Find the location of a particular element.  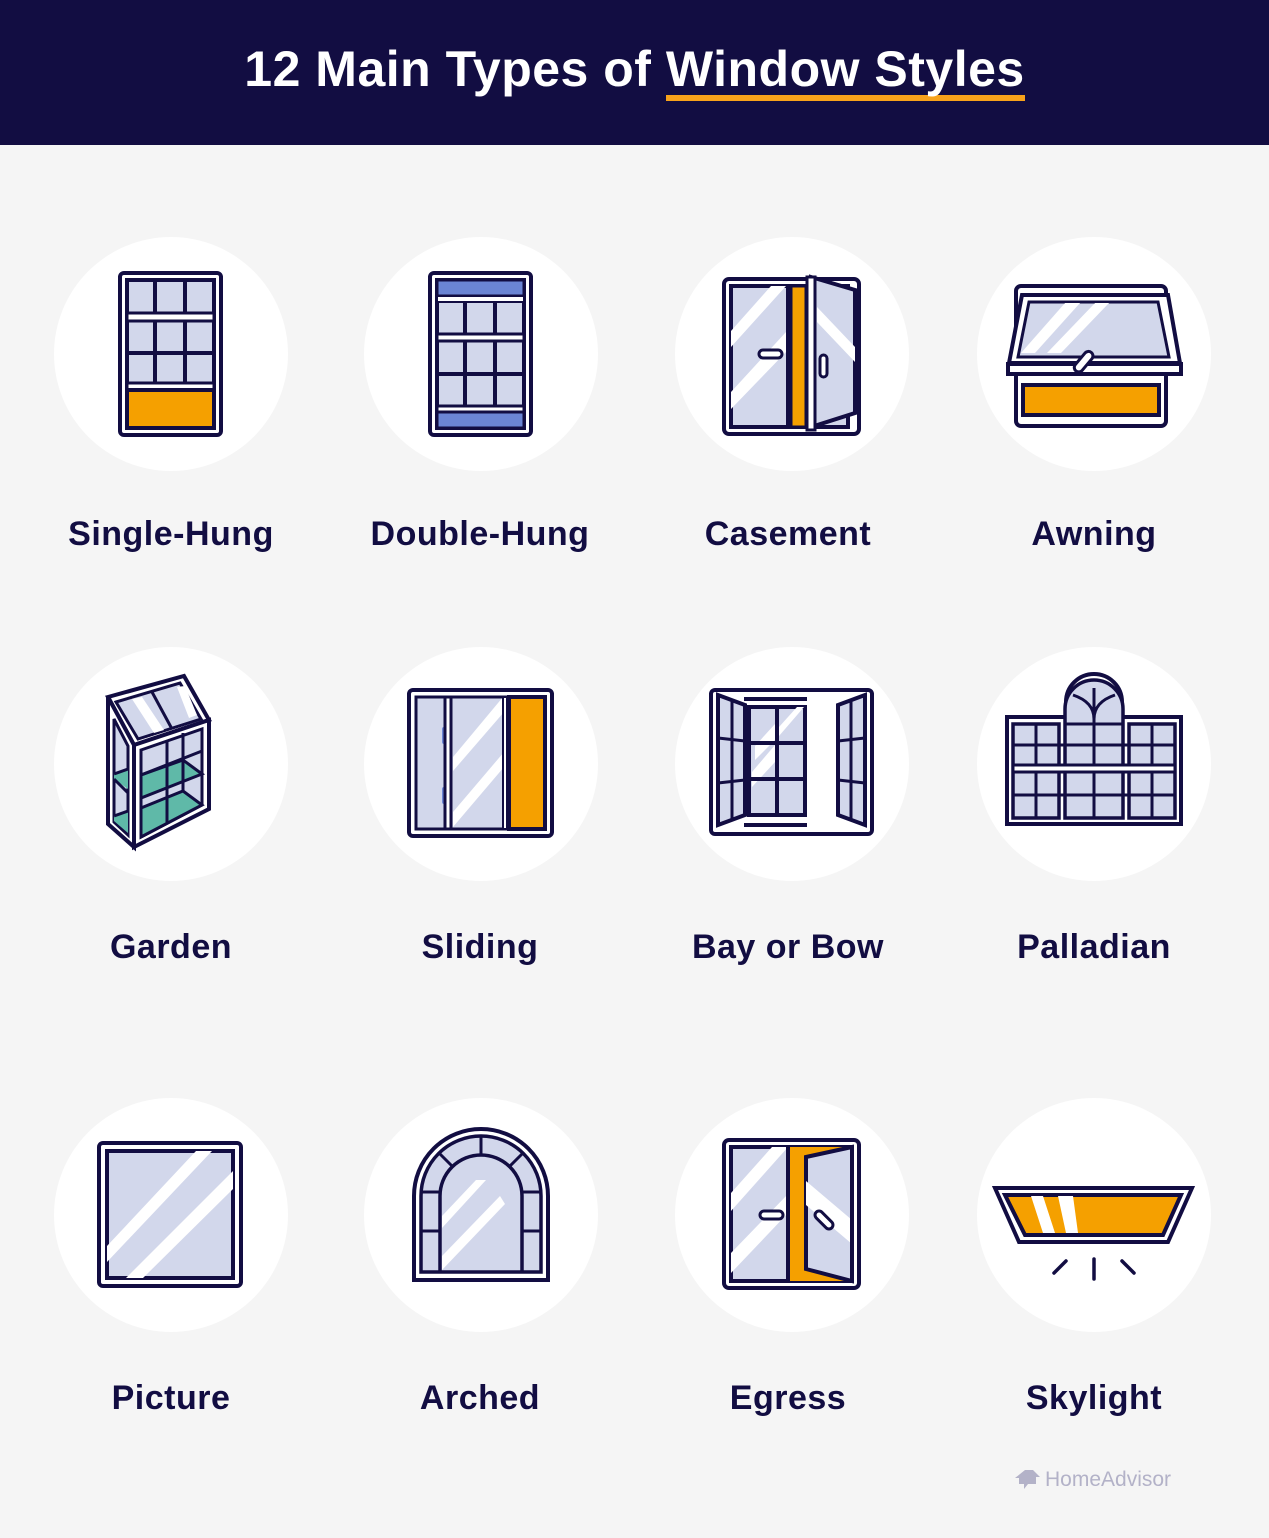

palladian-circle is located at coordinates (1094, 764).